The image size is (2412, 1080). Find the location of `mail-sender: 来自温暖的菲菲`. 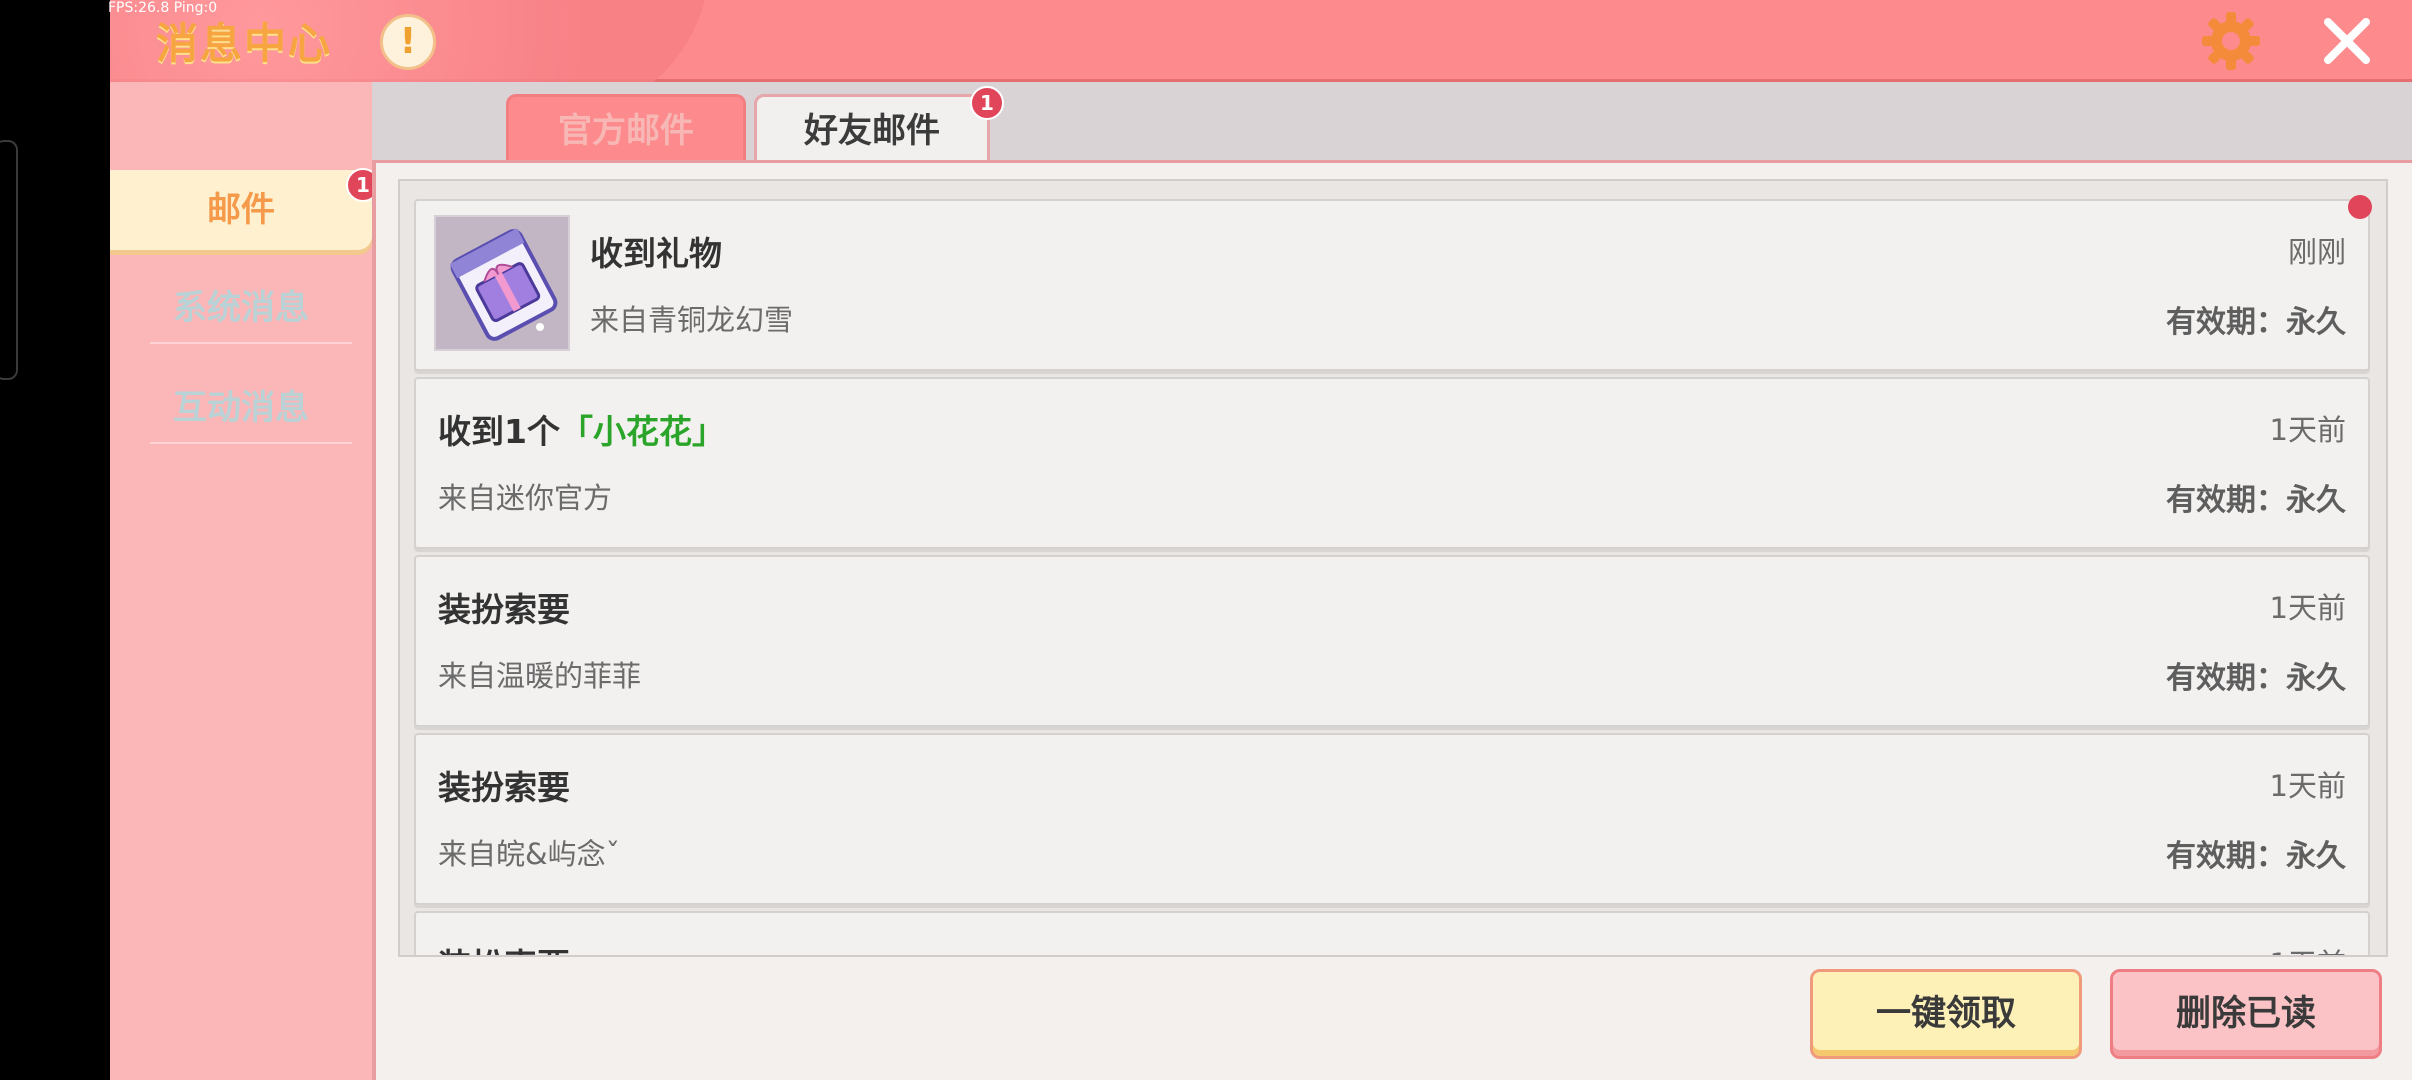

mail-sender: 来自温暖的菲菲 is located at coordinates (540, 676).